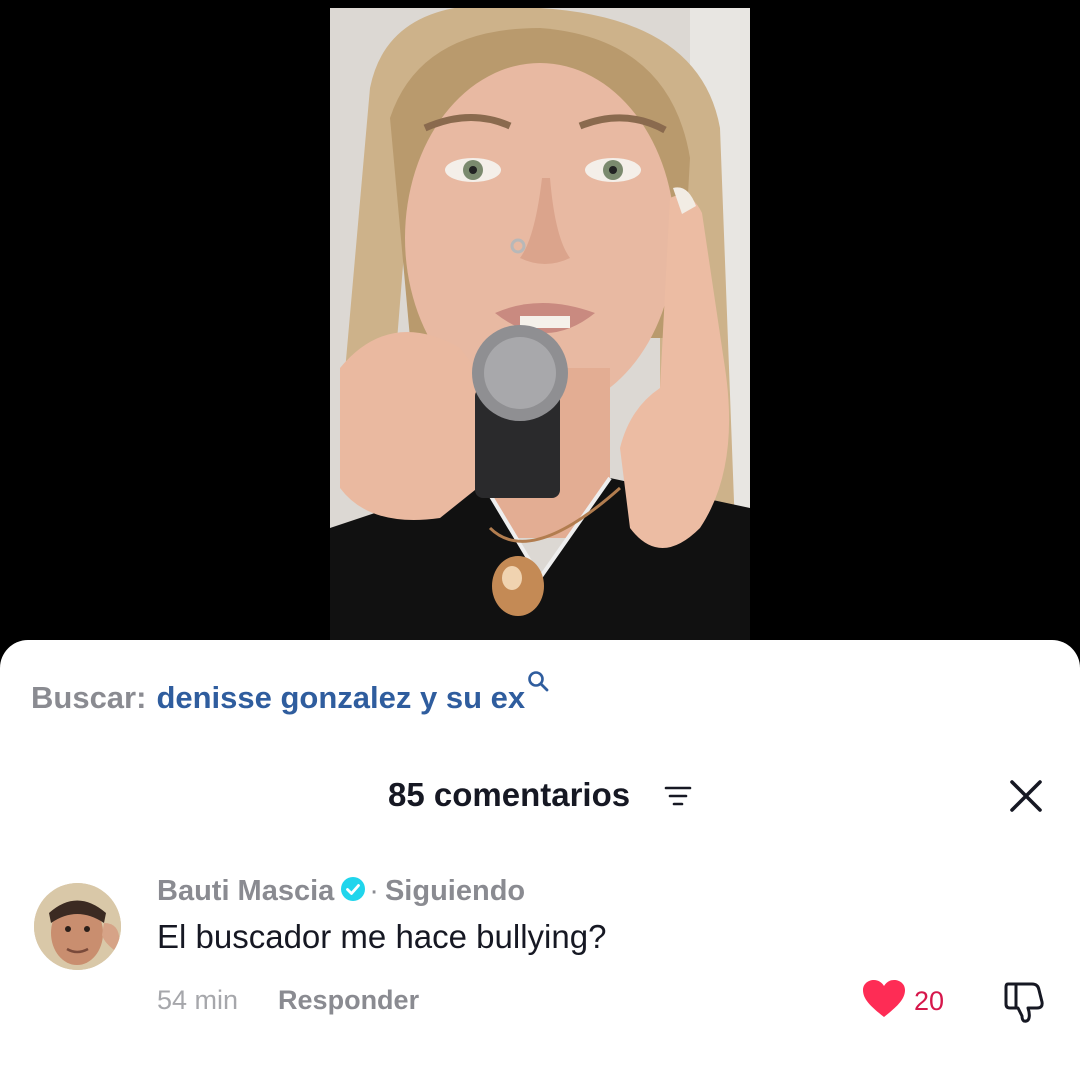 This screenshot has height=1065, width=1080. What do you see at coordinates (455, 890) in the screenshot?
I see `follow-status-label: Siguiendo` at bounding box center [455, 890].